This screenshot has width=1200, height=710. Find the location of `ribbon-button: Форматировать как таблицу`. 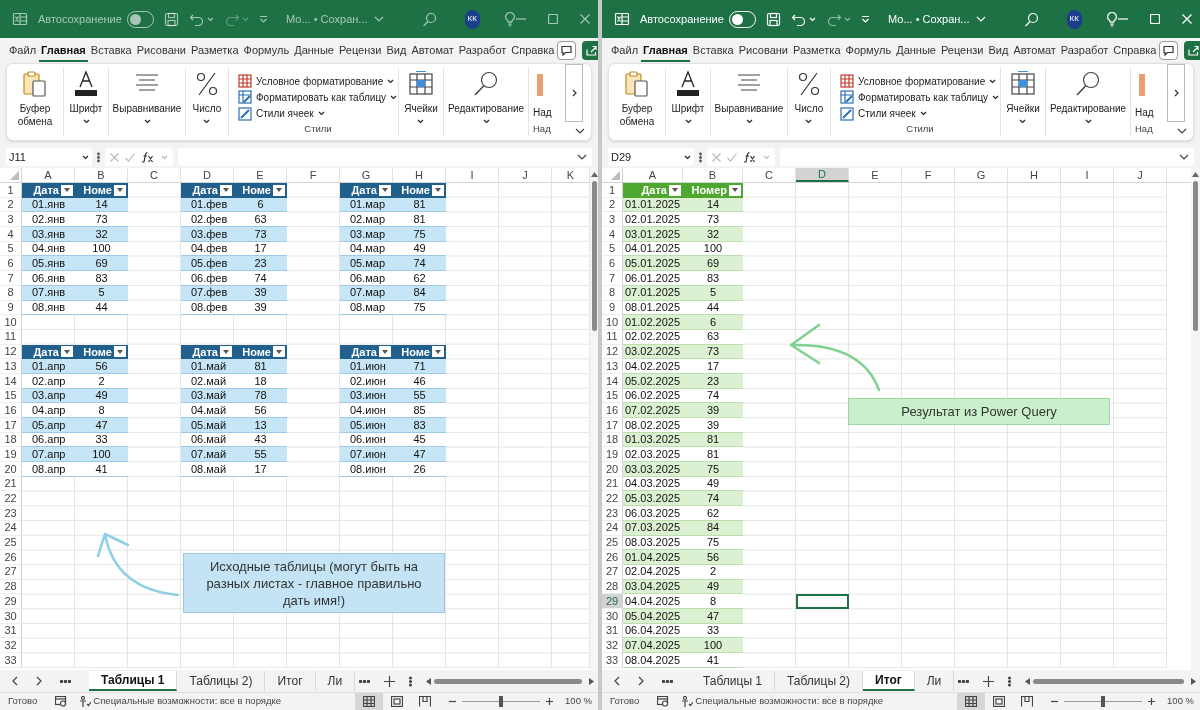

ribbon-button: Форматировать как таблицу is located at coordinates (318, 97).